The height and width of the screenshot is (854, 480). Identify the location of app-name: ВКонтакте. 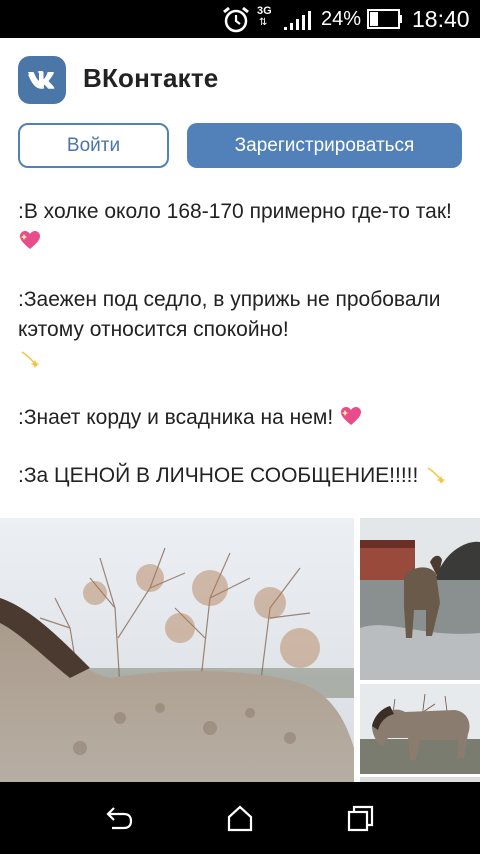
(151, 78).